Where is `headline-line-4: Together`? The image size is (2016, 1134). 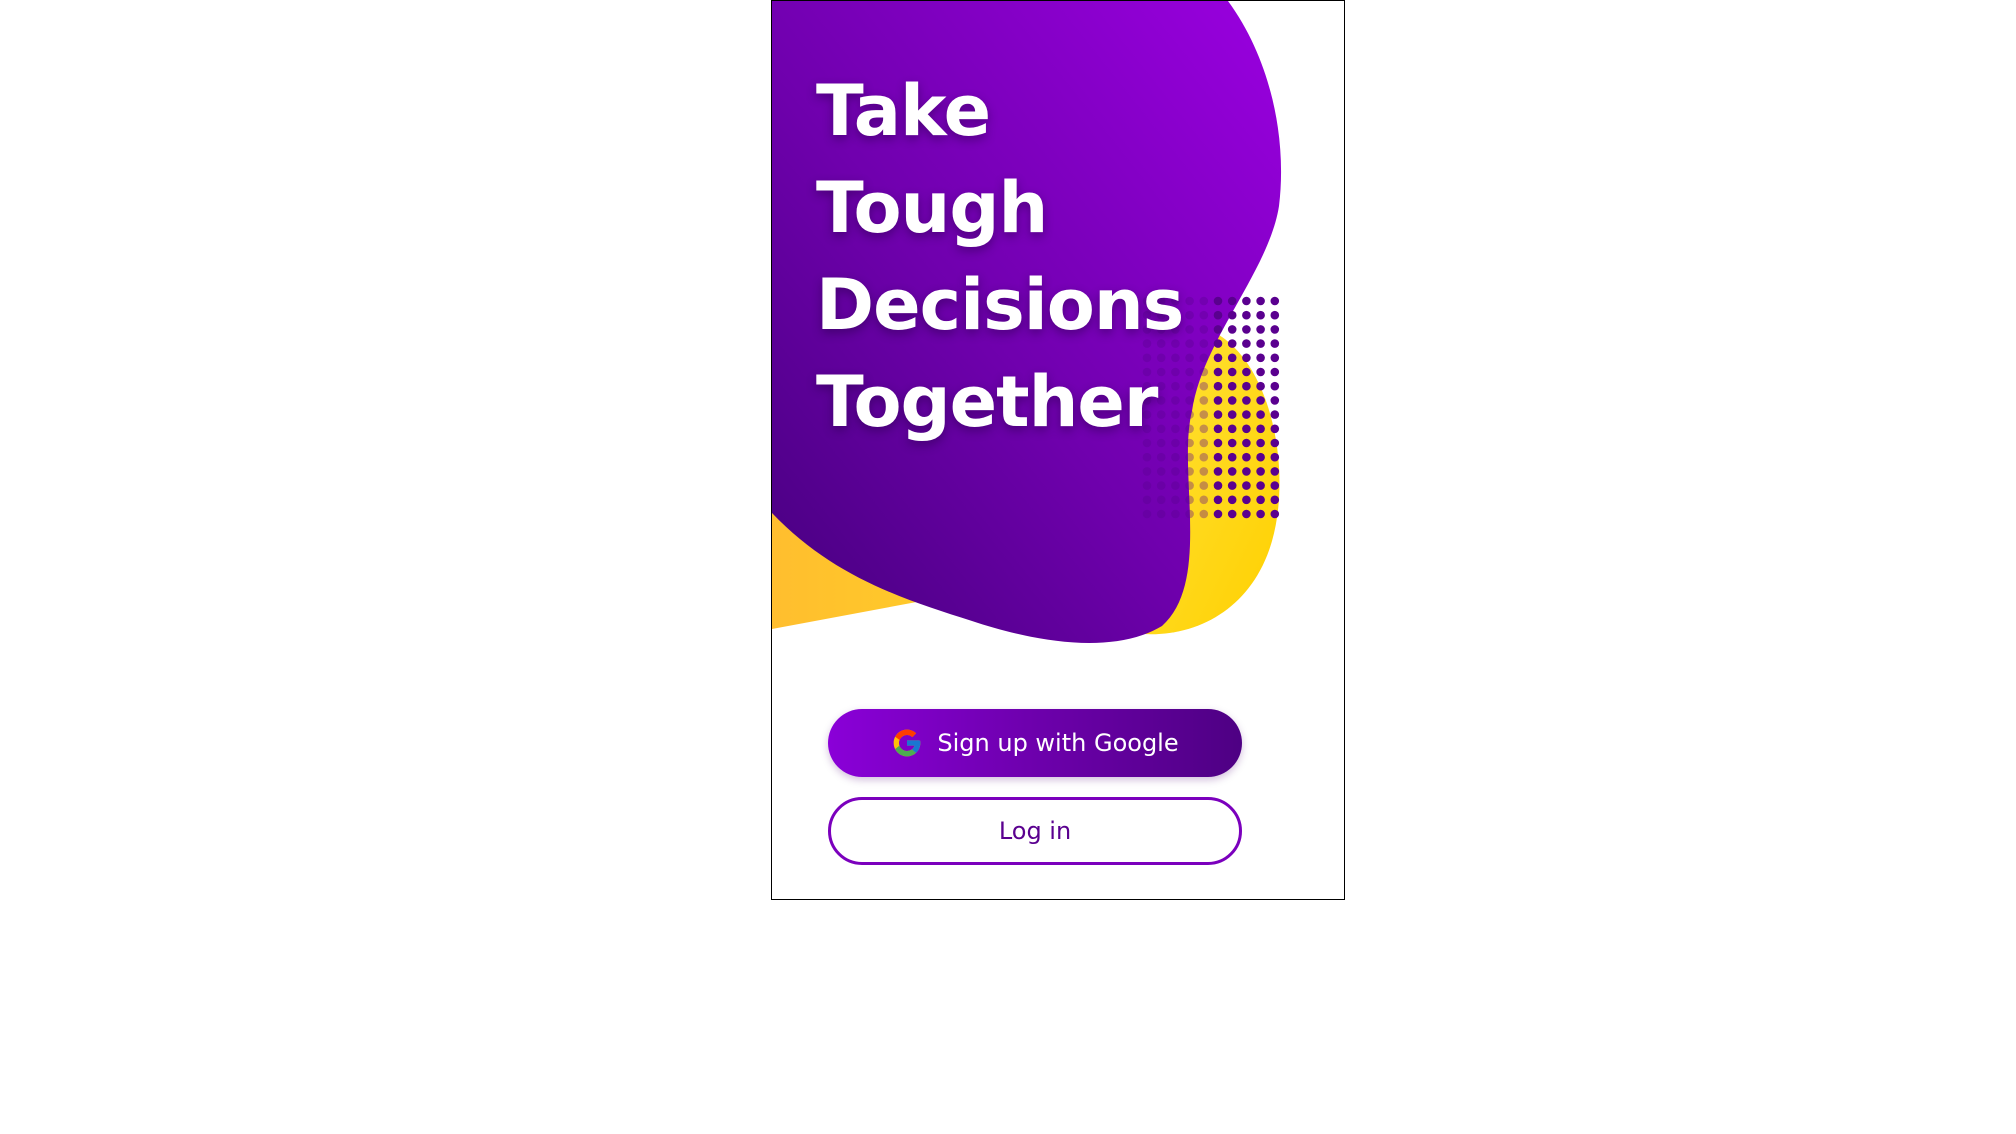 headline-line-4: Together is located at coordinates (987, 402).